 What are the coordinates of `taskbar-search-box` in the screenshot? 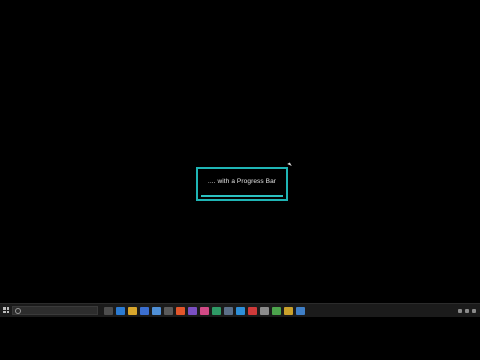 It's located at (55, 310).